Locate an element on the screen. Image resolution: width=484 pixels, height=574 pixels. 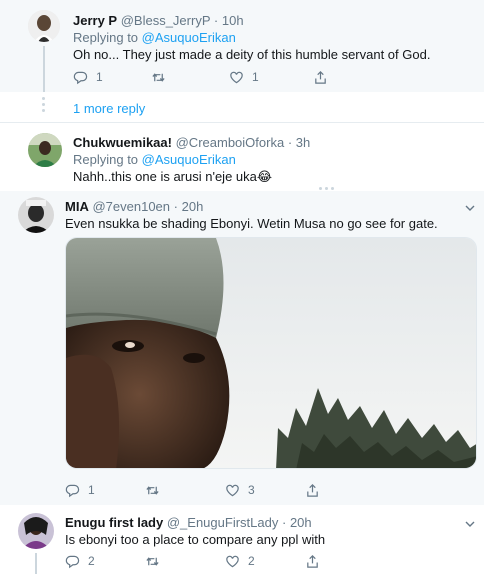
display-name: MIA is located at coordinates (77, 206).